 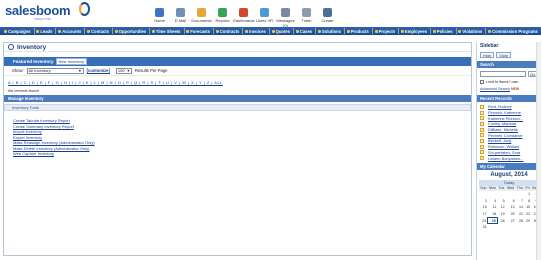 What do you see at coordinates (327, 18) in the screenshot?
I see `tool-create: Create` at bounding box center [327, 18].